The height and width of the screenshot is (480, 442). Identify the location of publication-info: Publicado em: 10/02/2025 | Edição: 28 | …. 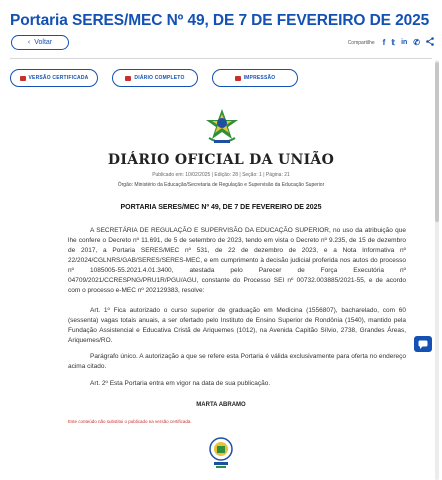
(221, 175).